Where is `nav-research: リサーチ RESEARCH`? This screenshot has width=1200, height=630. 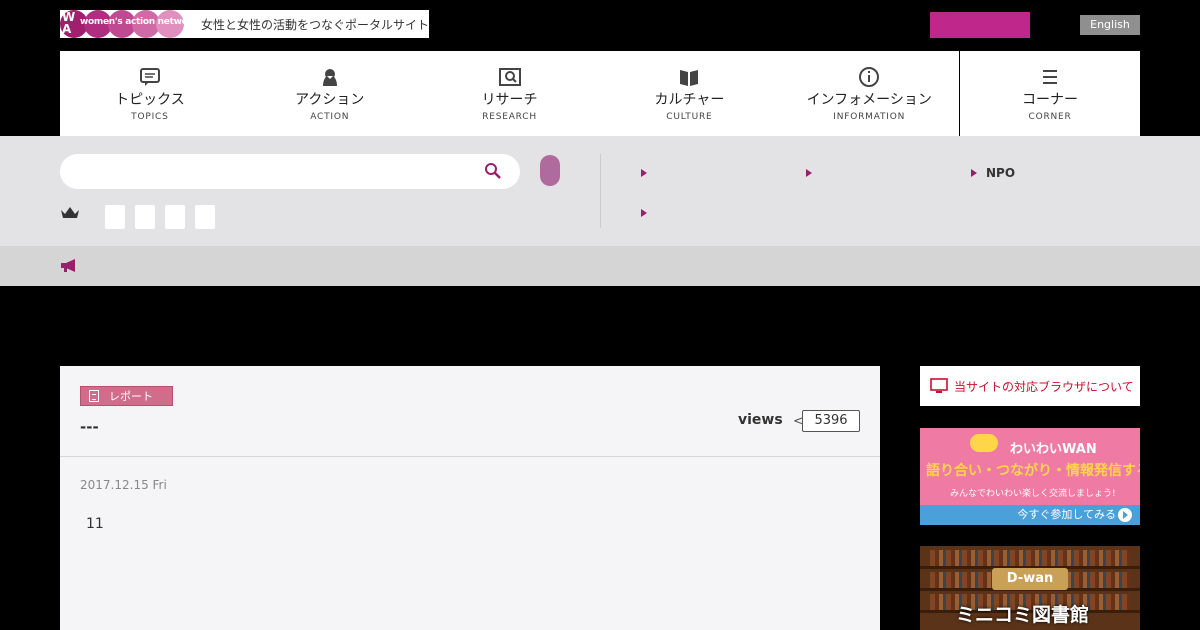
nav-research: リサーチ RESEARCH is located at coordinates (510, 93).